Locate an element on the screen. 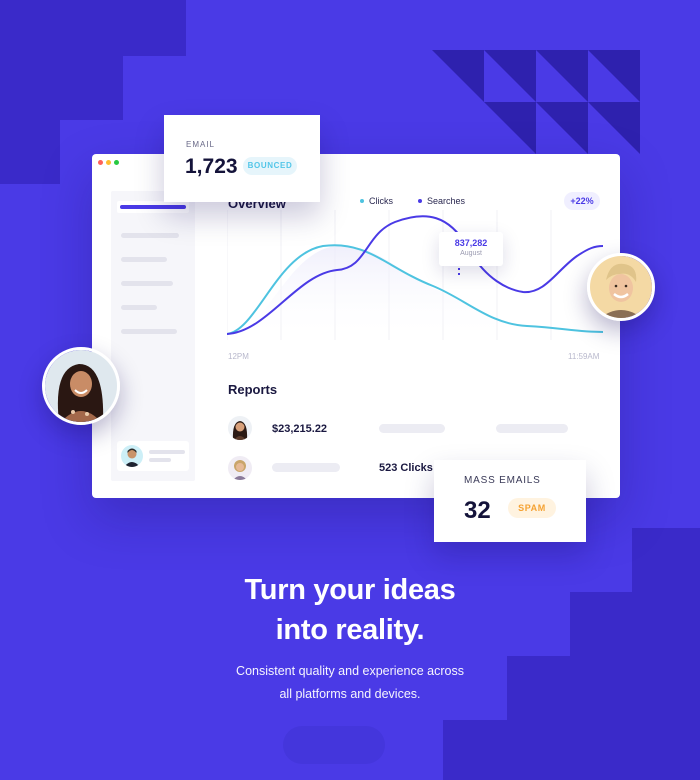 This screenshot has height=780, width=700. legend-label: Clicks is located at coordinates (381, 201).